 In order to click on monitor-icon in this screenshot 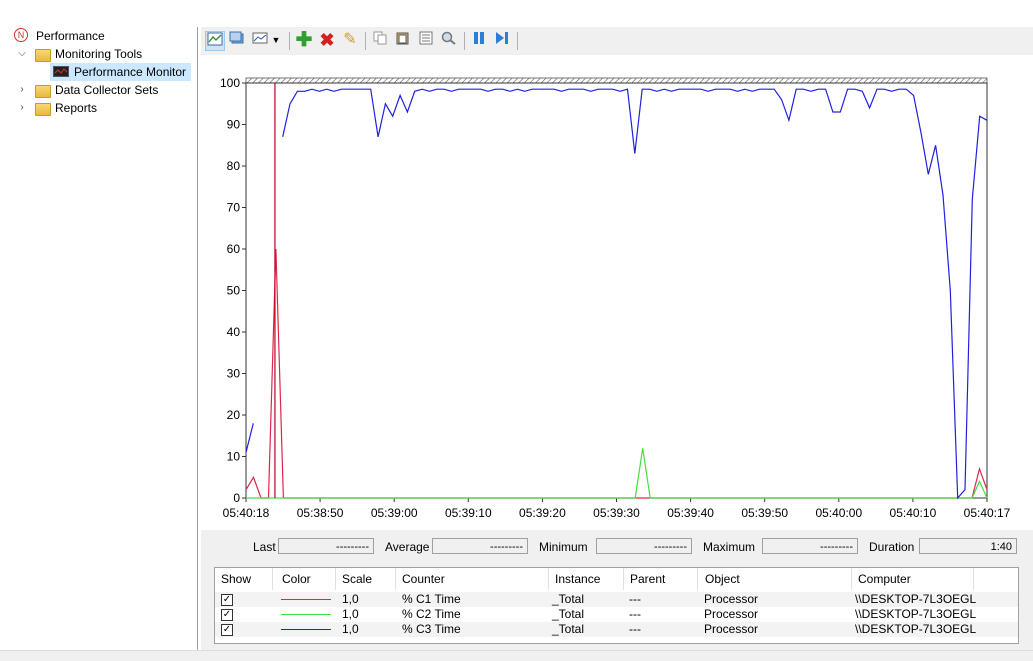, I will do `click(61, 71)`.